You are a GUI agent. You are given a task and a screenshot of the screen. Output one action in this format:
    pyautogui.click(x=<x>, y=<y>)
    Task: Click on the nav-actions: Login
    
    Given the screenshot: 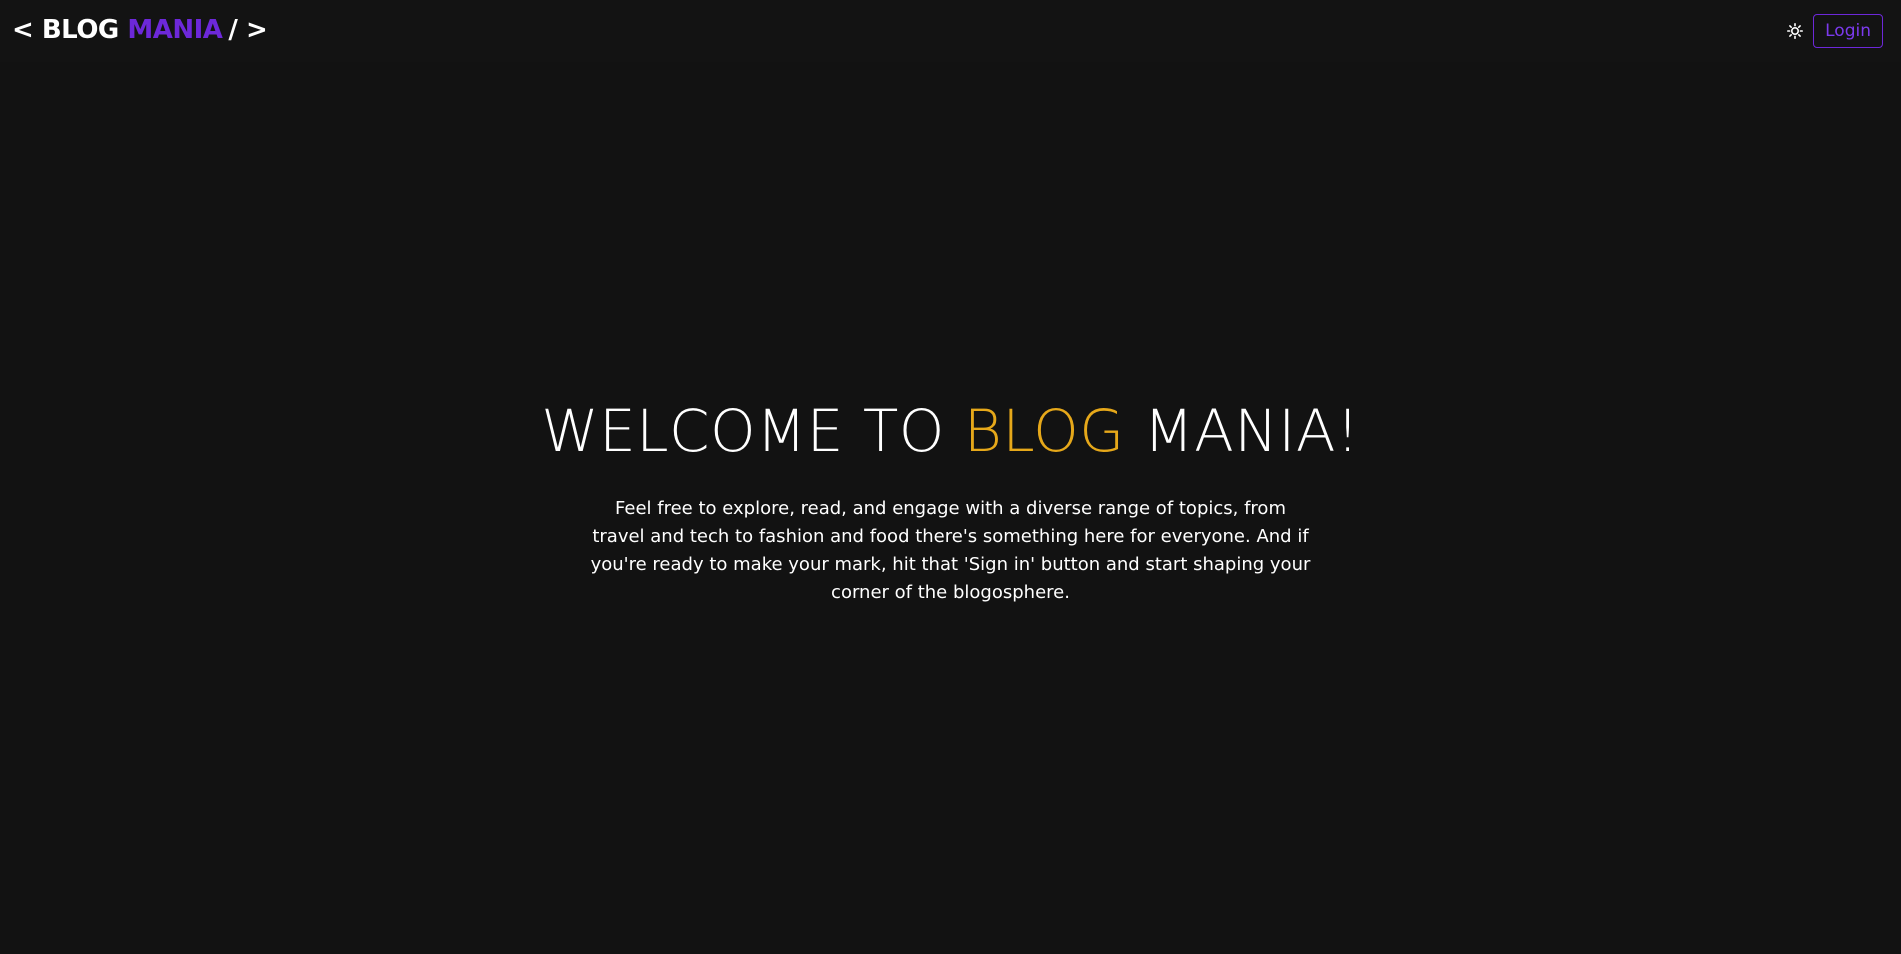 What is the action you would take?
    pyautogui.click(x=1834, y=31)
    